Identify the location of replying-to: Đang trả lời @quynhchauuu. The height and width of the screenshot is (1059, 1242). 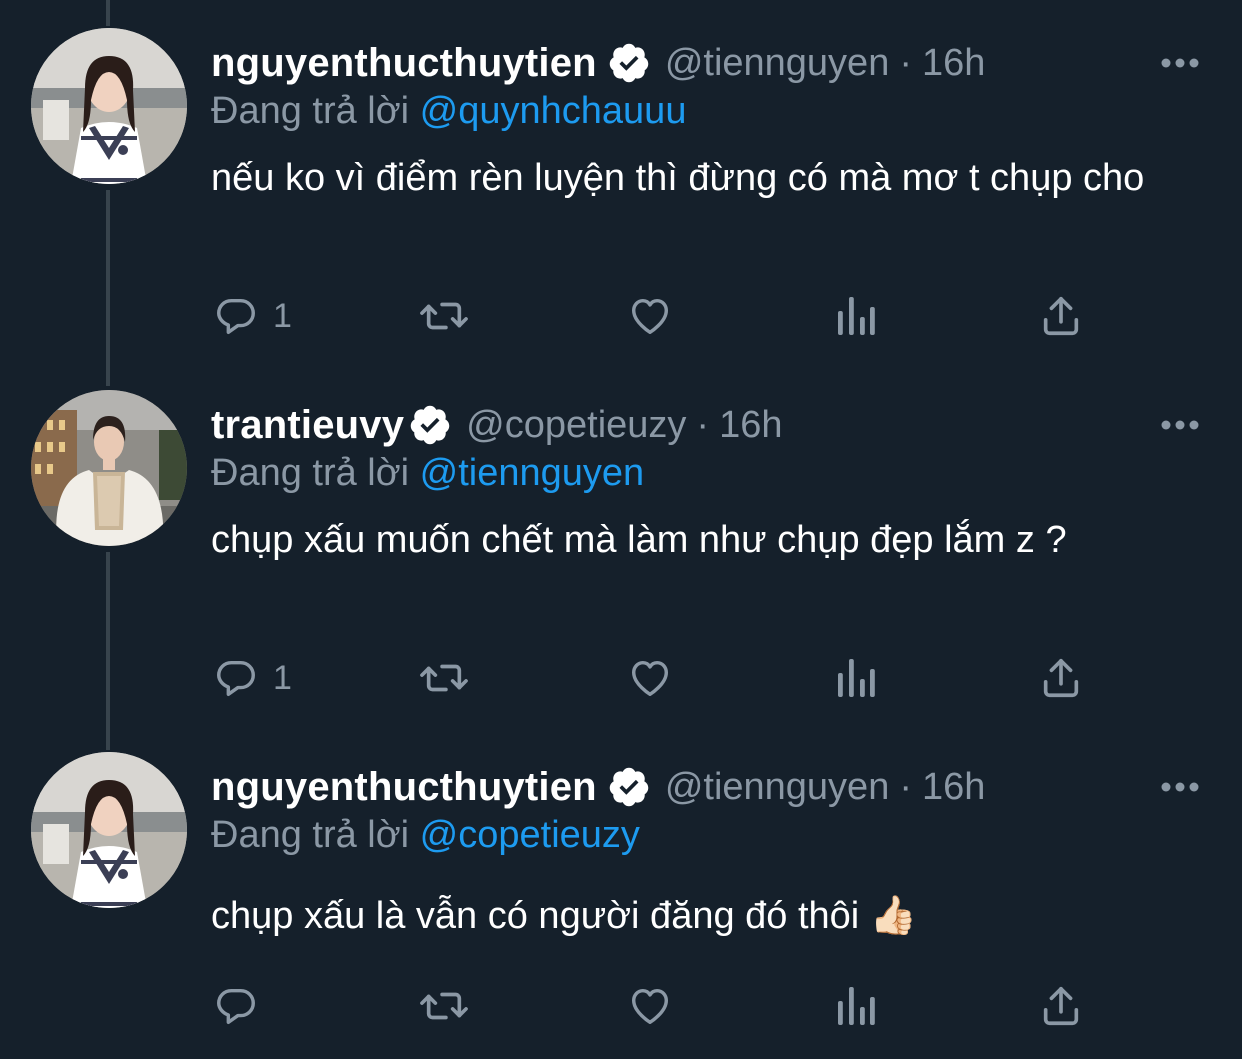
(448, 111).